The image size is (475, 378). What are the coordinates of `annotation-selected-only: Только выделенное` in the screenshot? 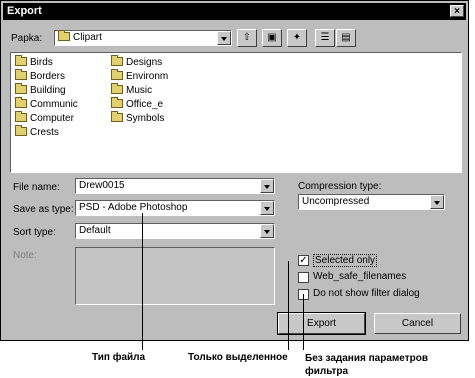 It's located at (238, 357).